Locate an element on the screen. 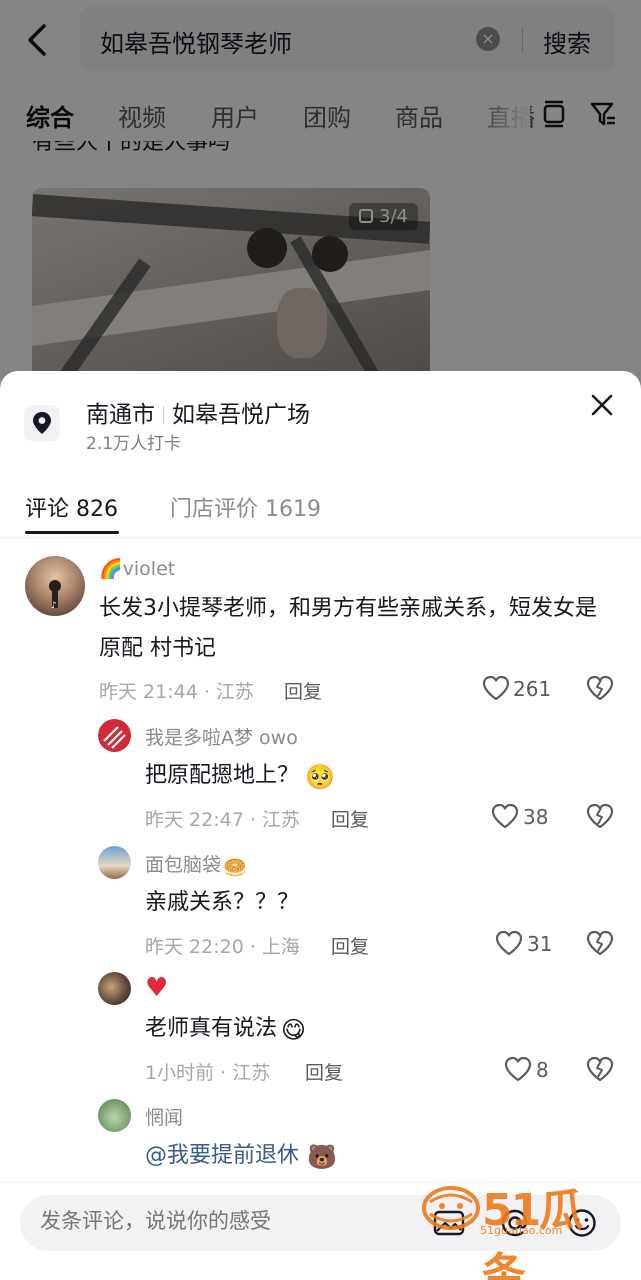 The height and width of the screenshot is (1280, 641). comment-time: 昨天 21:44 · 江苏 is located at coordinates (176, 692).